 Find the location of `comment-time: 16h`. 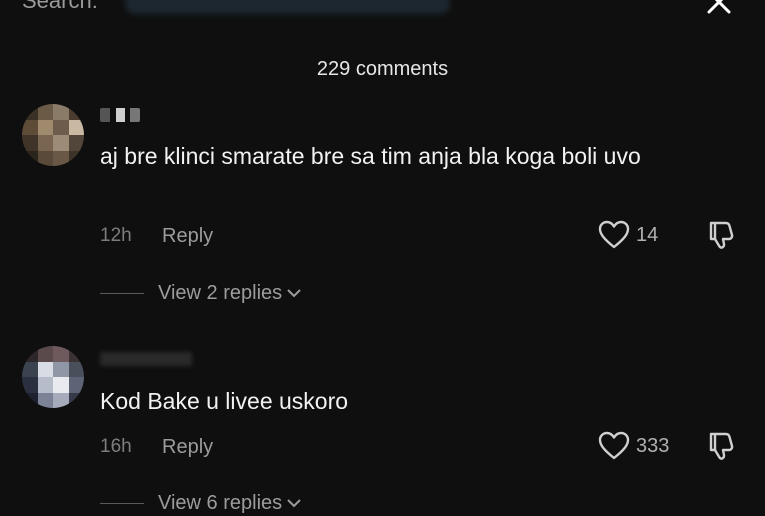

comment-time: 16h is located at coordinates (116, 446).